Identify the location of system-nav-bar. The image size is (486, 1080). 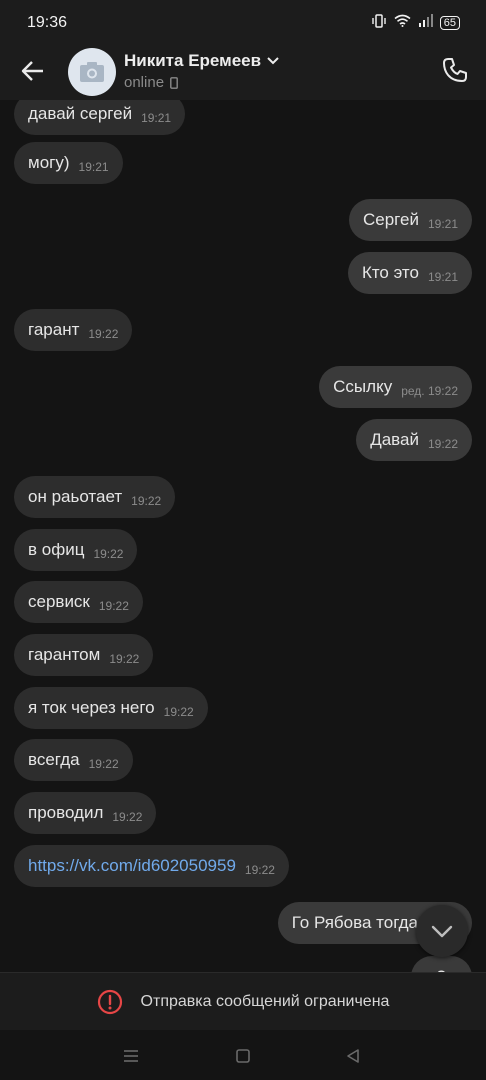
(243, 1055).